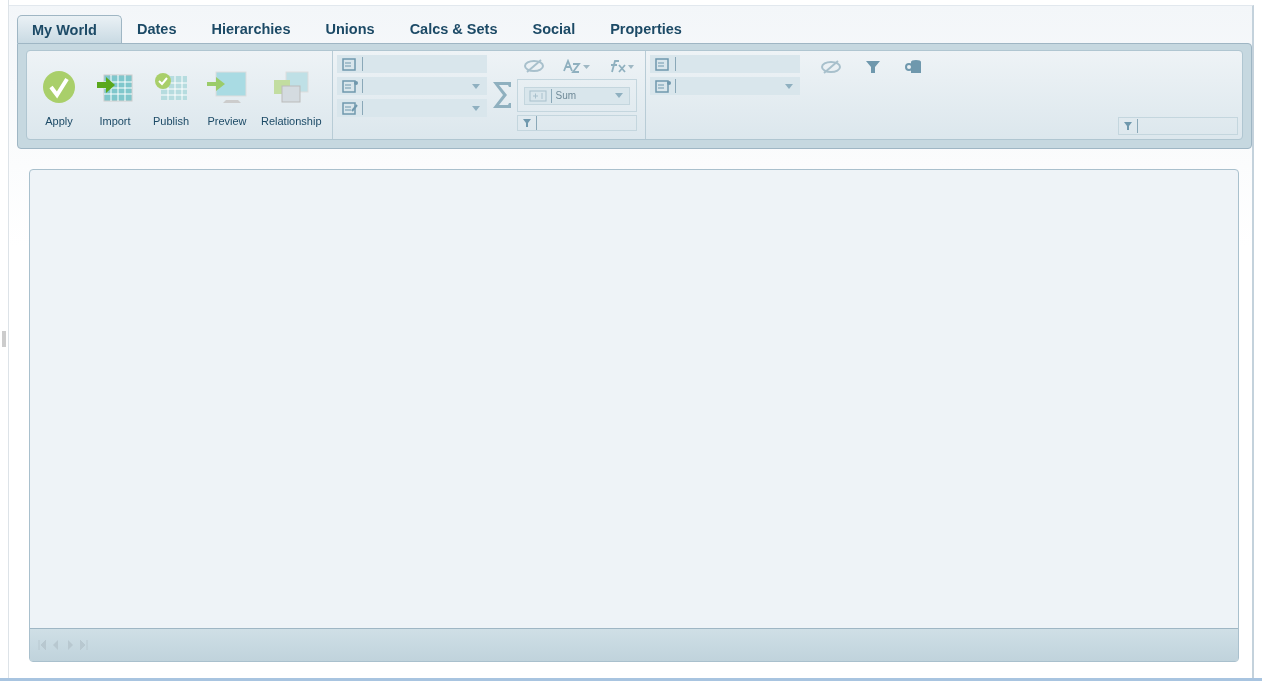 The width and height of the screenshot is (1262, 681). I want to click on sigma-icon, so click(501, 95).